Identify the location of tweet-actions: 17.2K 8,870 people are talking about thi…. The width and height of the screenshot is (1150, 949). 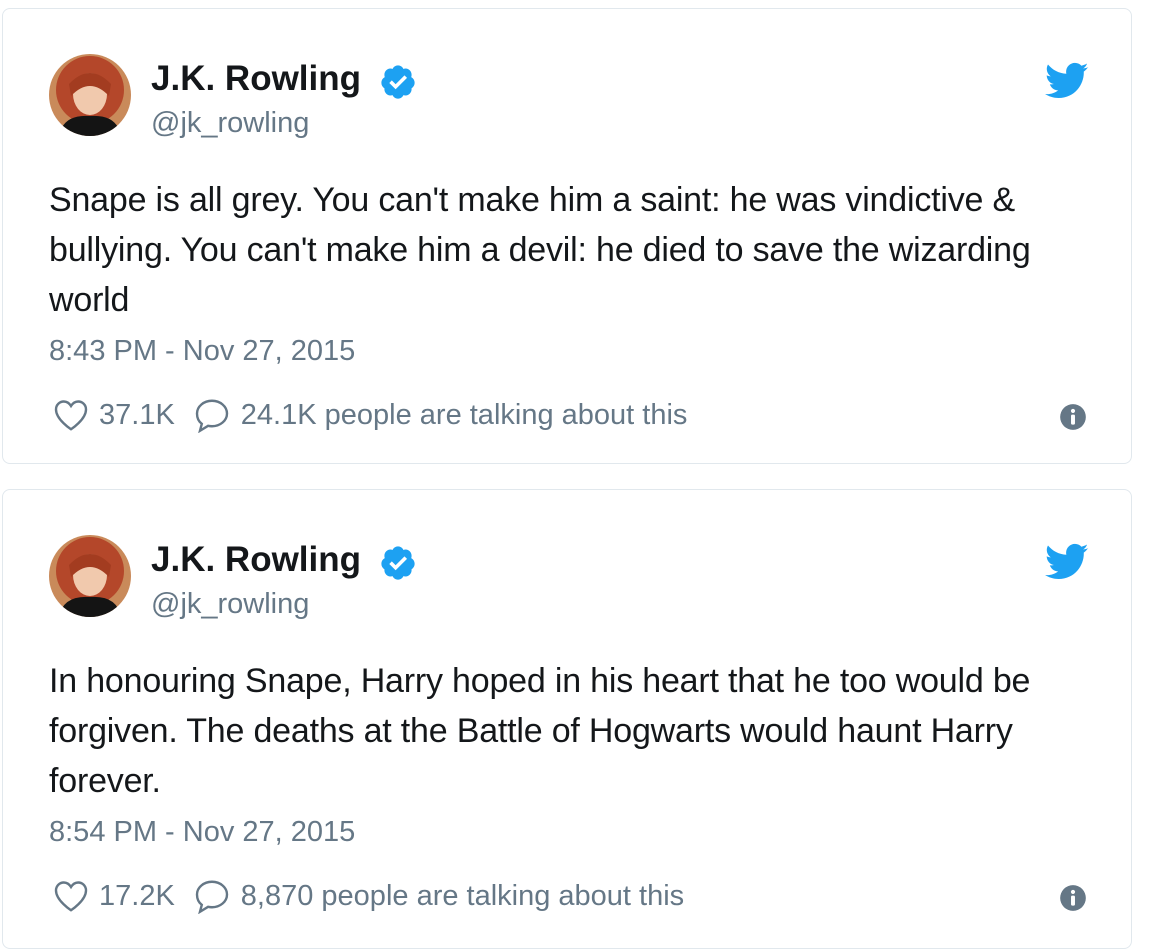
(368, 896).